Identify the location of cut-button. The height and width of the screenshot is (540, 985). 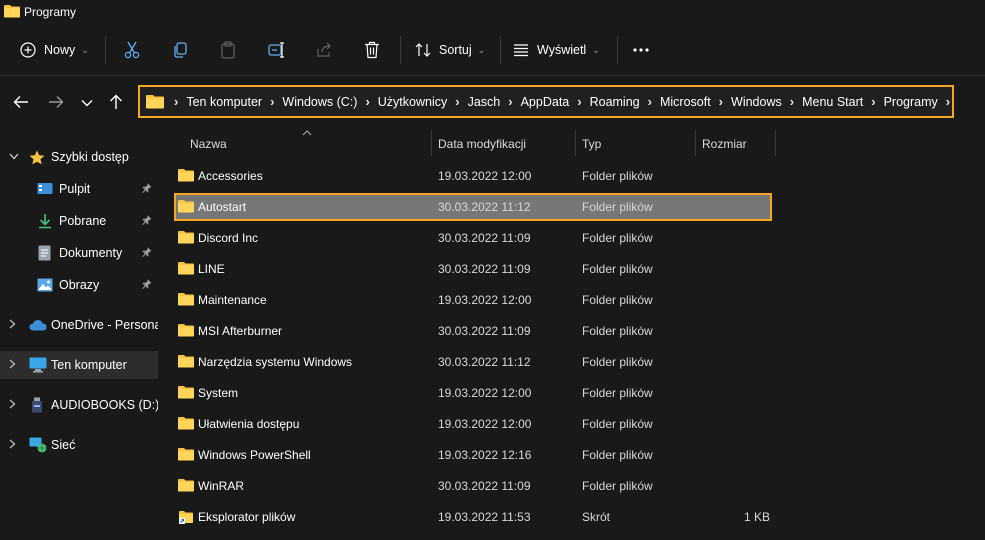
(132, 50).